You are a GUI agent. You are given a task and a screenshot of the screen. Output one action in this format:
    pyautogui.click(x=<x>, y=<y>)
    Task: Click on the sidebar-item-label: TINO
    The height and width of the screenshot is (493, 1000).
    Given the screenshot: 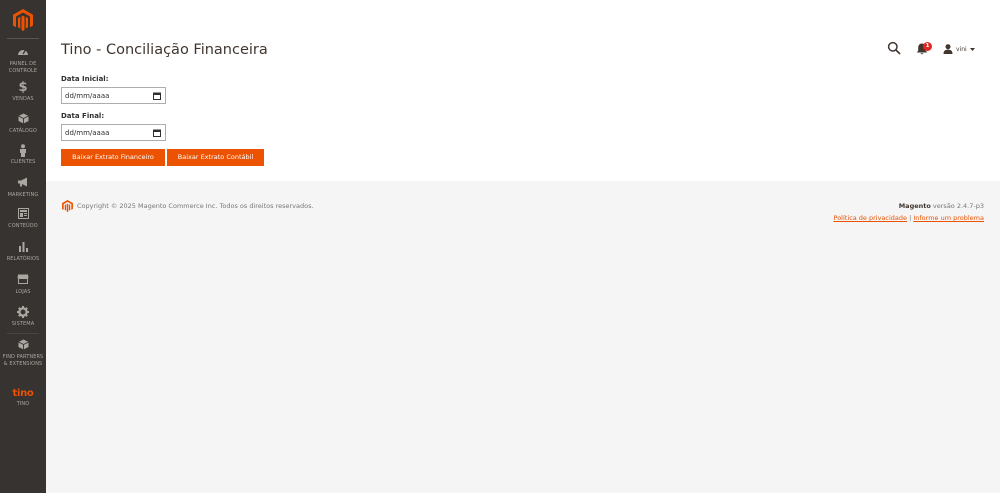 What is the action you would take?
    pyautogui.click(x=23, y=404)
    